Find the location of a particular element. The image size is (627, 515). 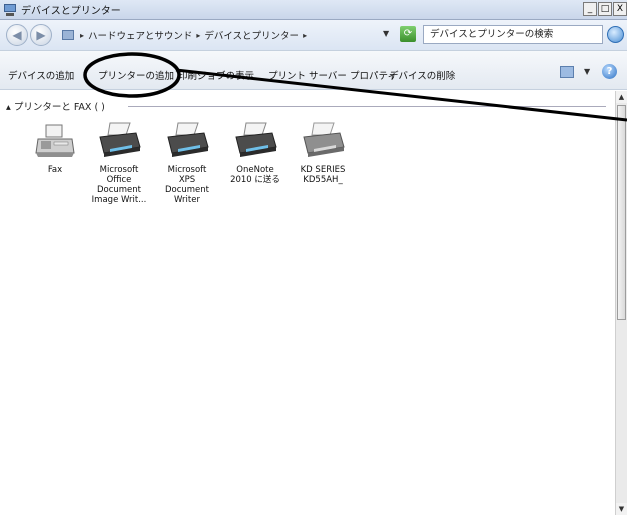

device-onenote-2010: OneNote 2010 に送る is located at coordinates (255, 153).